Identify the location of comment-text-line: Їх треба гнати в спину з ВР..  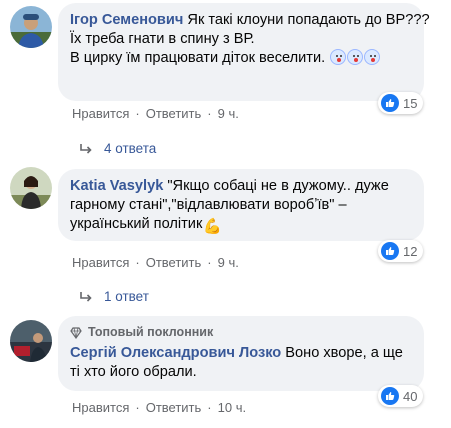
(162, 39).